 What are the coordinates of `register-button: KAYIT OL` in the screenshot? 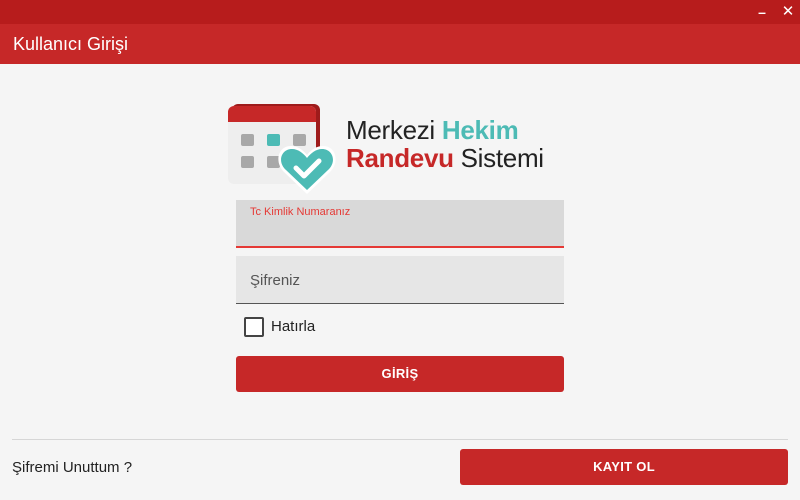 It's located at (624, 467).